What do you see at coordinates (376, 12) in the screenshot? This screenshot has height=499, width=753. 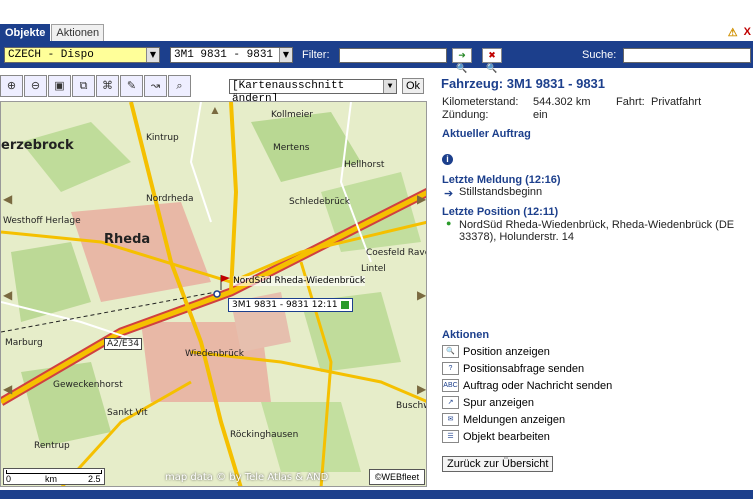 I see `top-strip` at bounding box center [376, 12].